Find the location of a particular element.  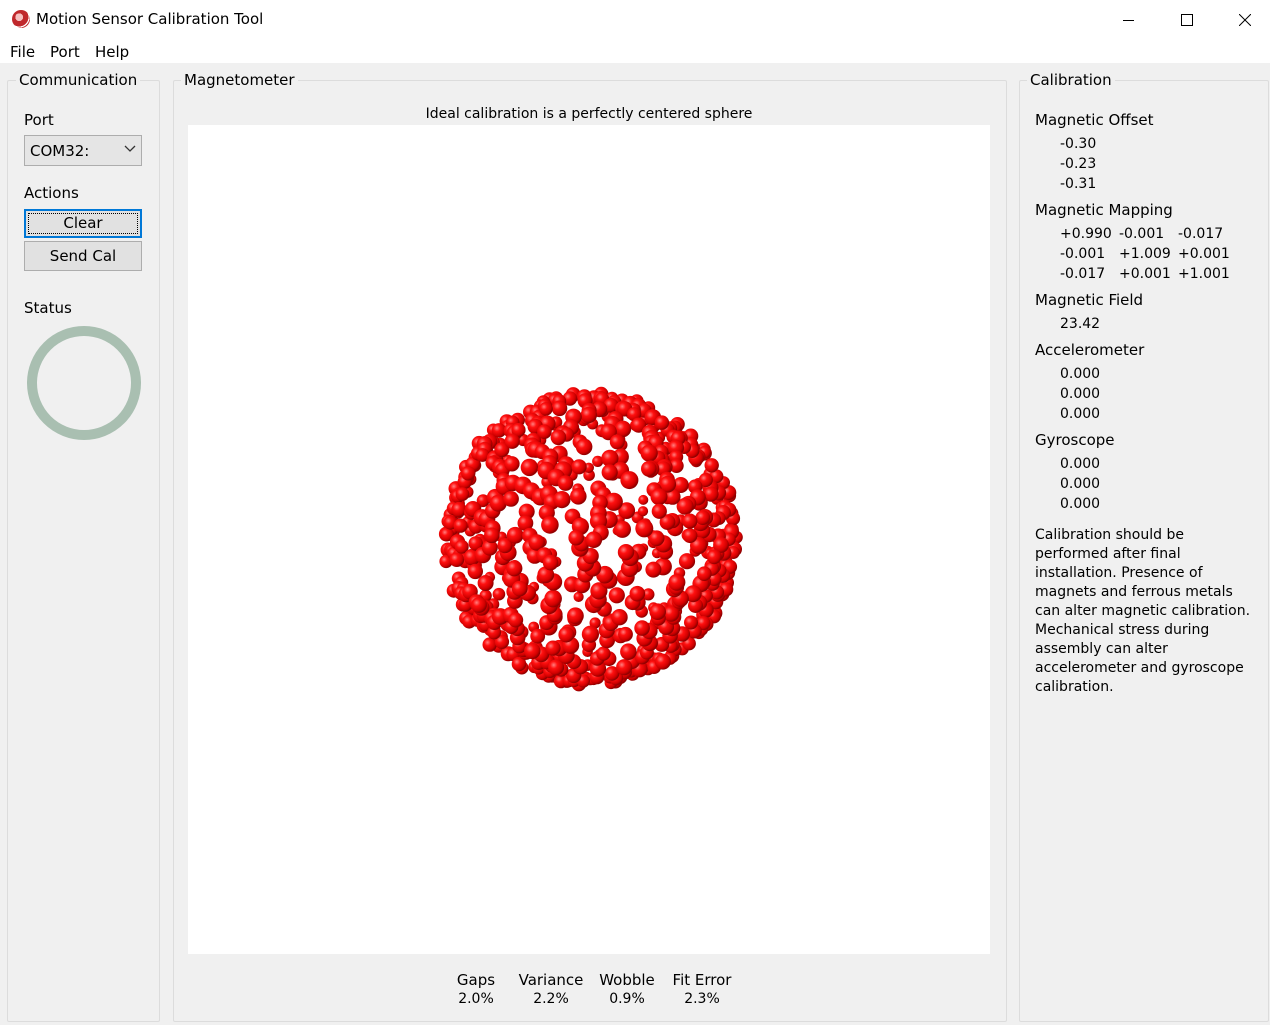

clear-button: Clear is located at coordinates (83, 223).